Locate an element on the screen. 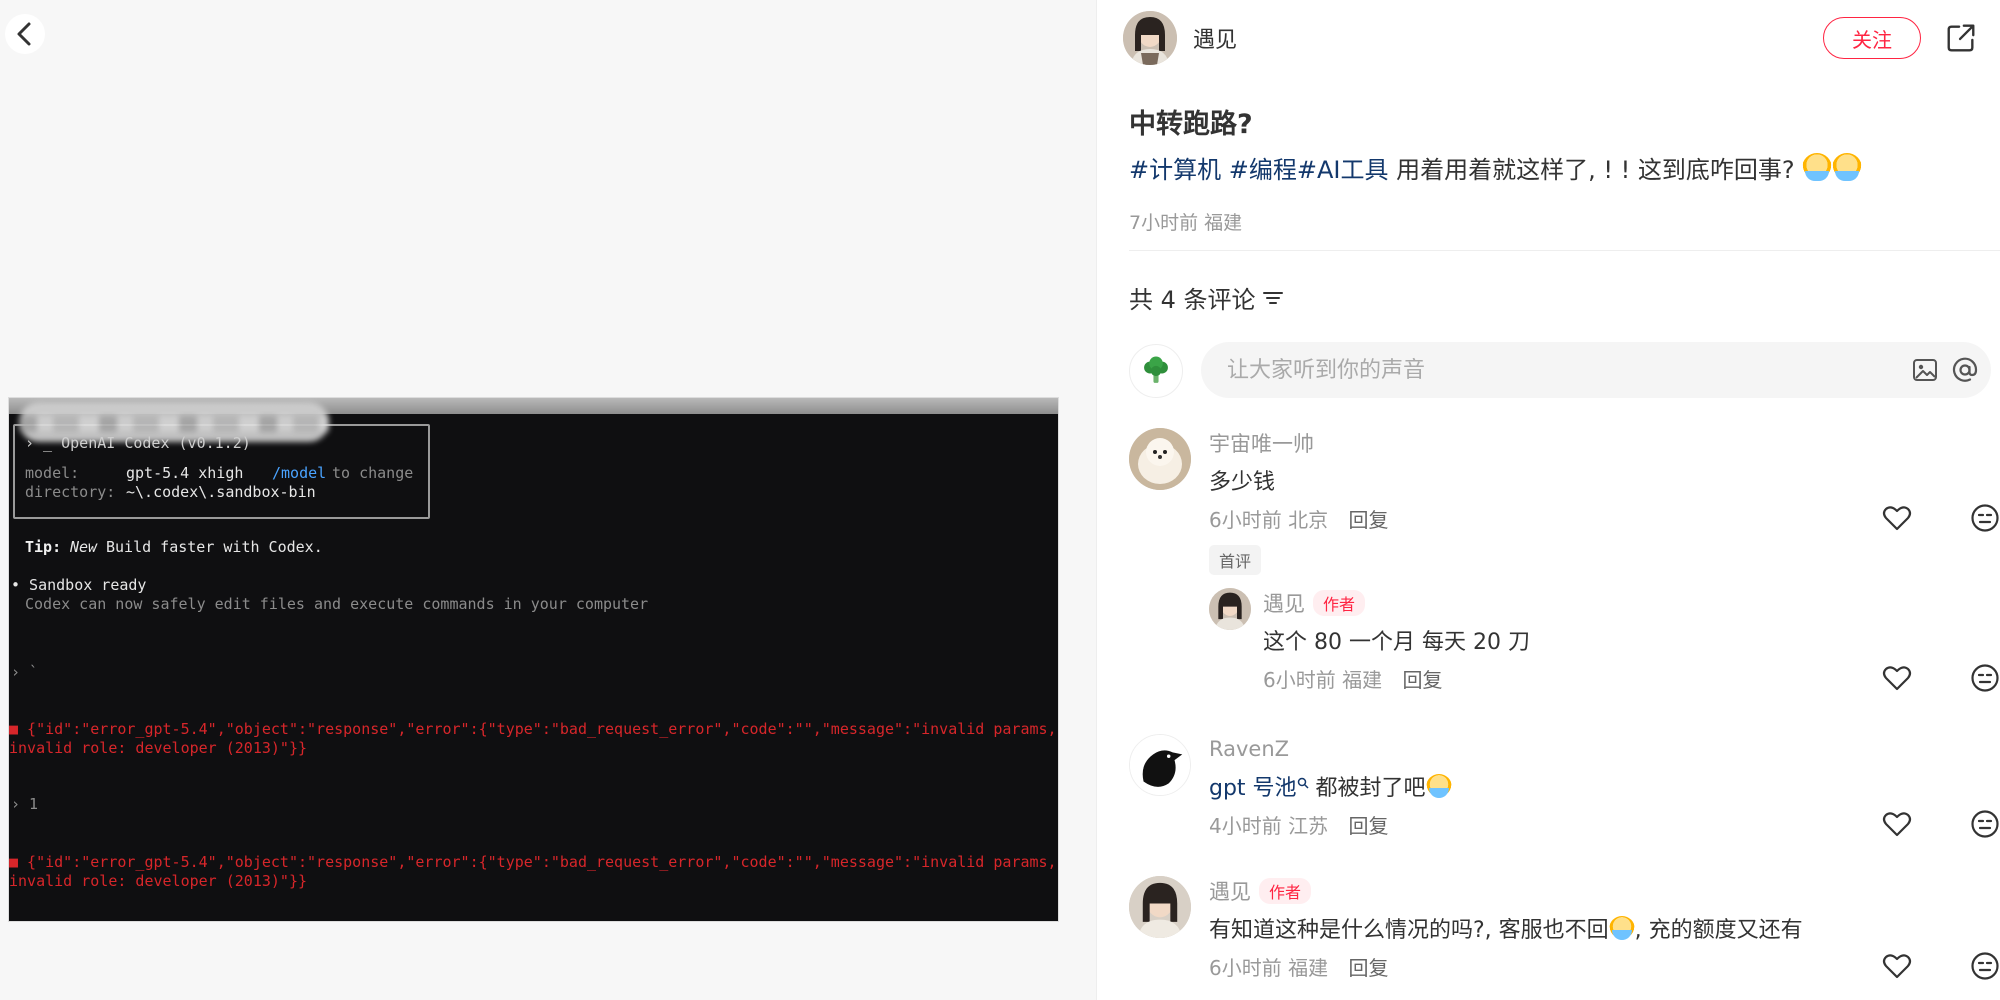 The image size is (2000, 1000). comment-input is located at coordinates (1547, 370).